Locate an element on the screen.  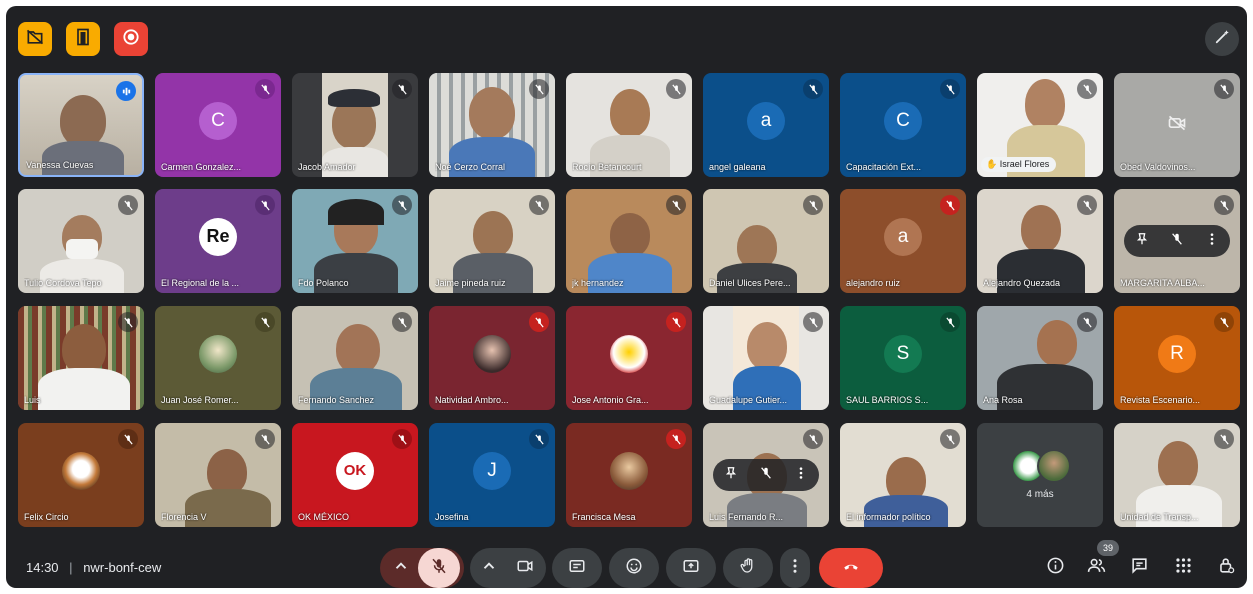
participant-tile: Luis is located at coordinates (81, 358).